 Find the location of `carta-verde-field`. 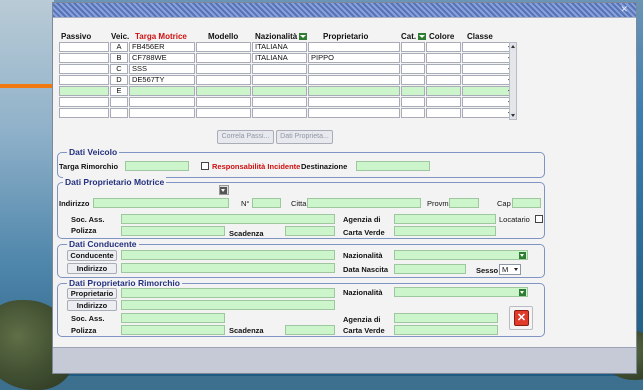

carta-verde-field is located at coordinates (445, 231).